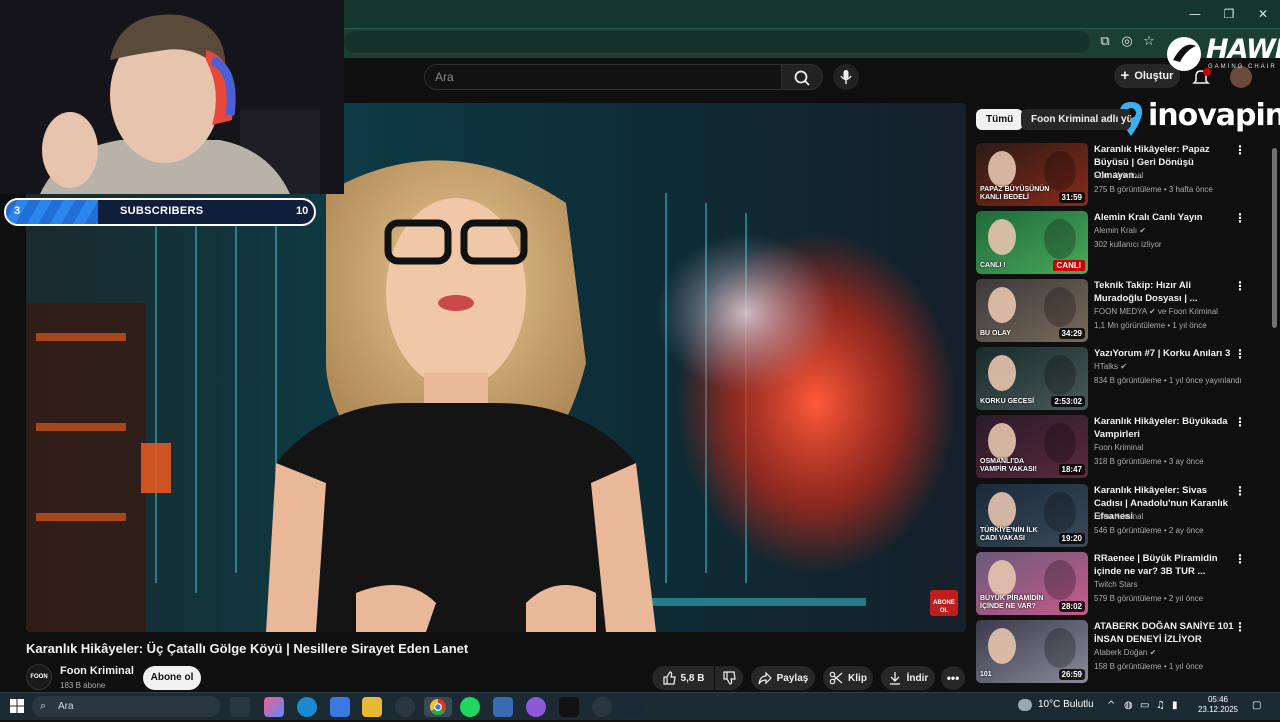  Describe the element at coordinates (1160, 705) in the screenshot. I see `volume-icon: ♫` at that location.